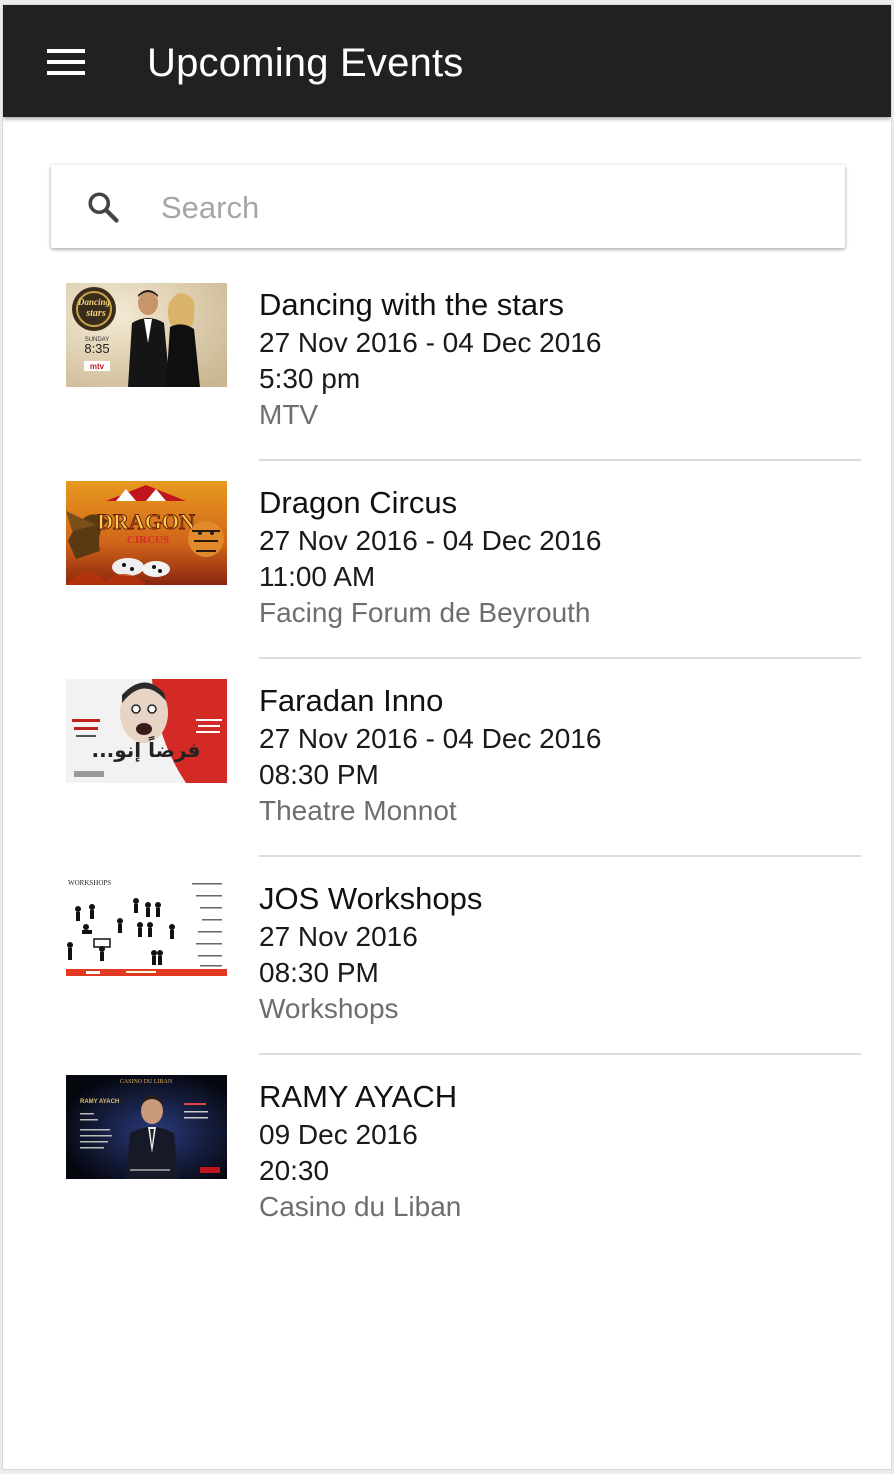 The height and width of the screenshot is (1474, 894). Describe the element at coordinates (317, 576) in the screenshot. I see `event-time: 11:00 AM` at that location.